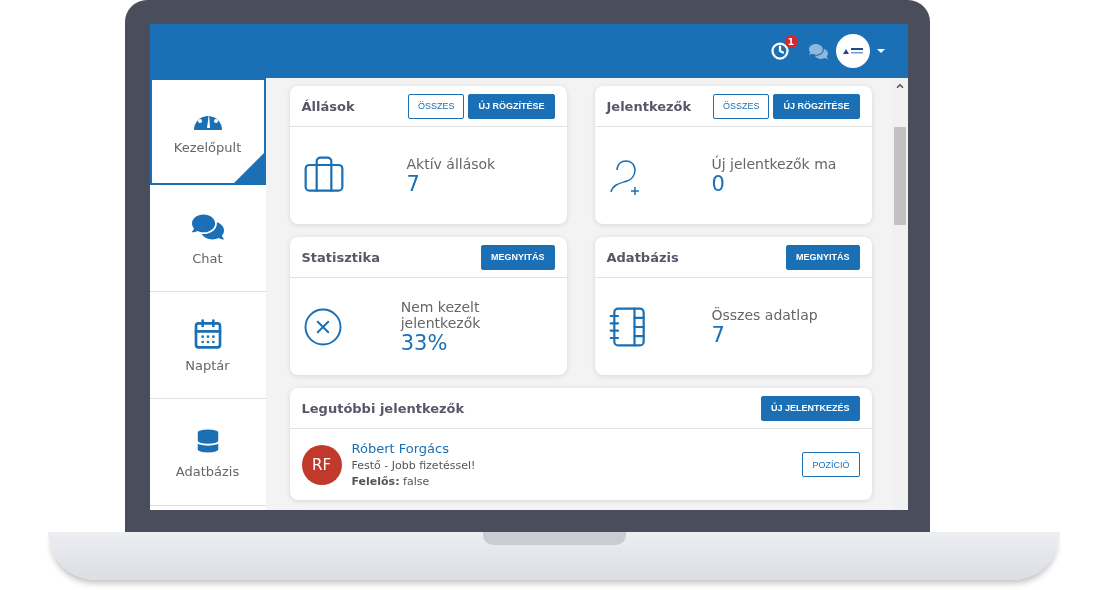  Describe the element at coordinates (383, 408) in the screenshot. I see `card-title: Legutóbbi jelentkezők` at that location.